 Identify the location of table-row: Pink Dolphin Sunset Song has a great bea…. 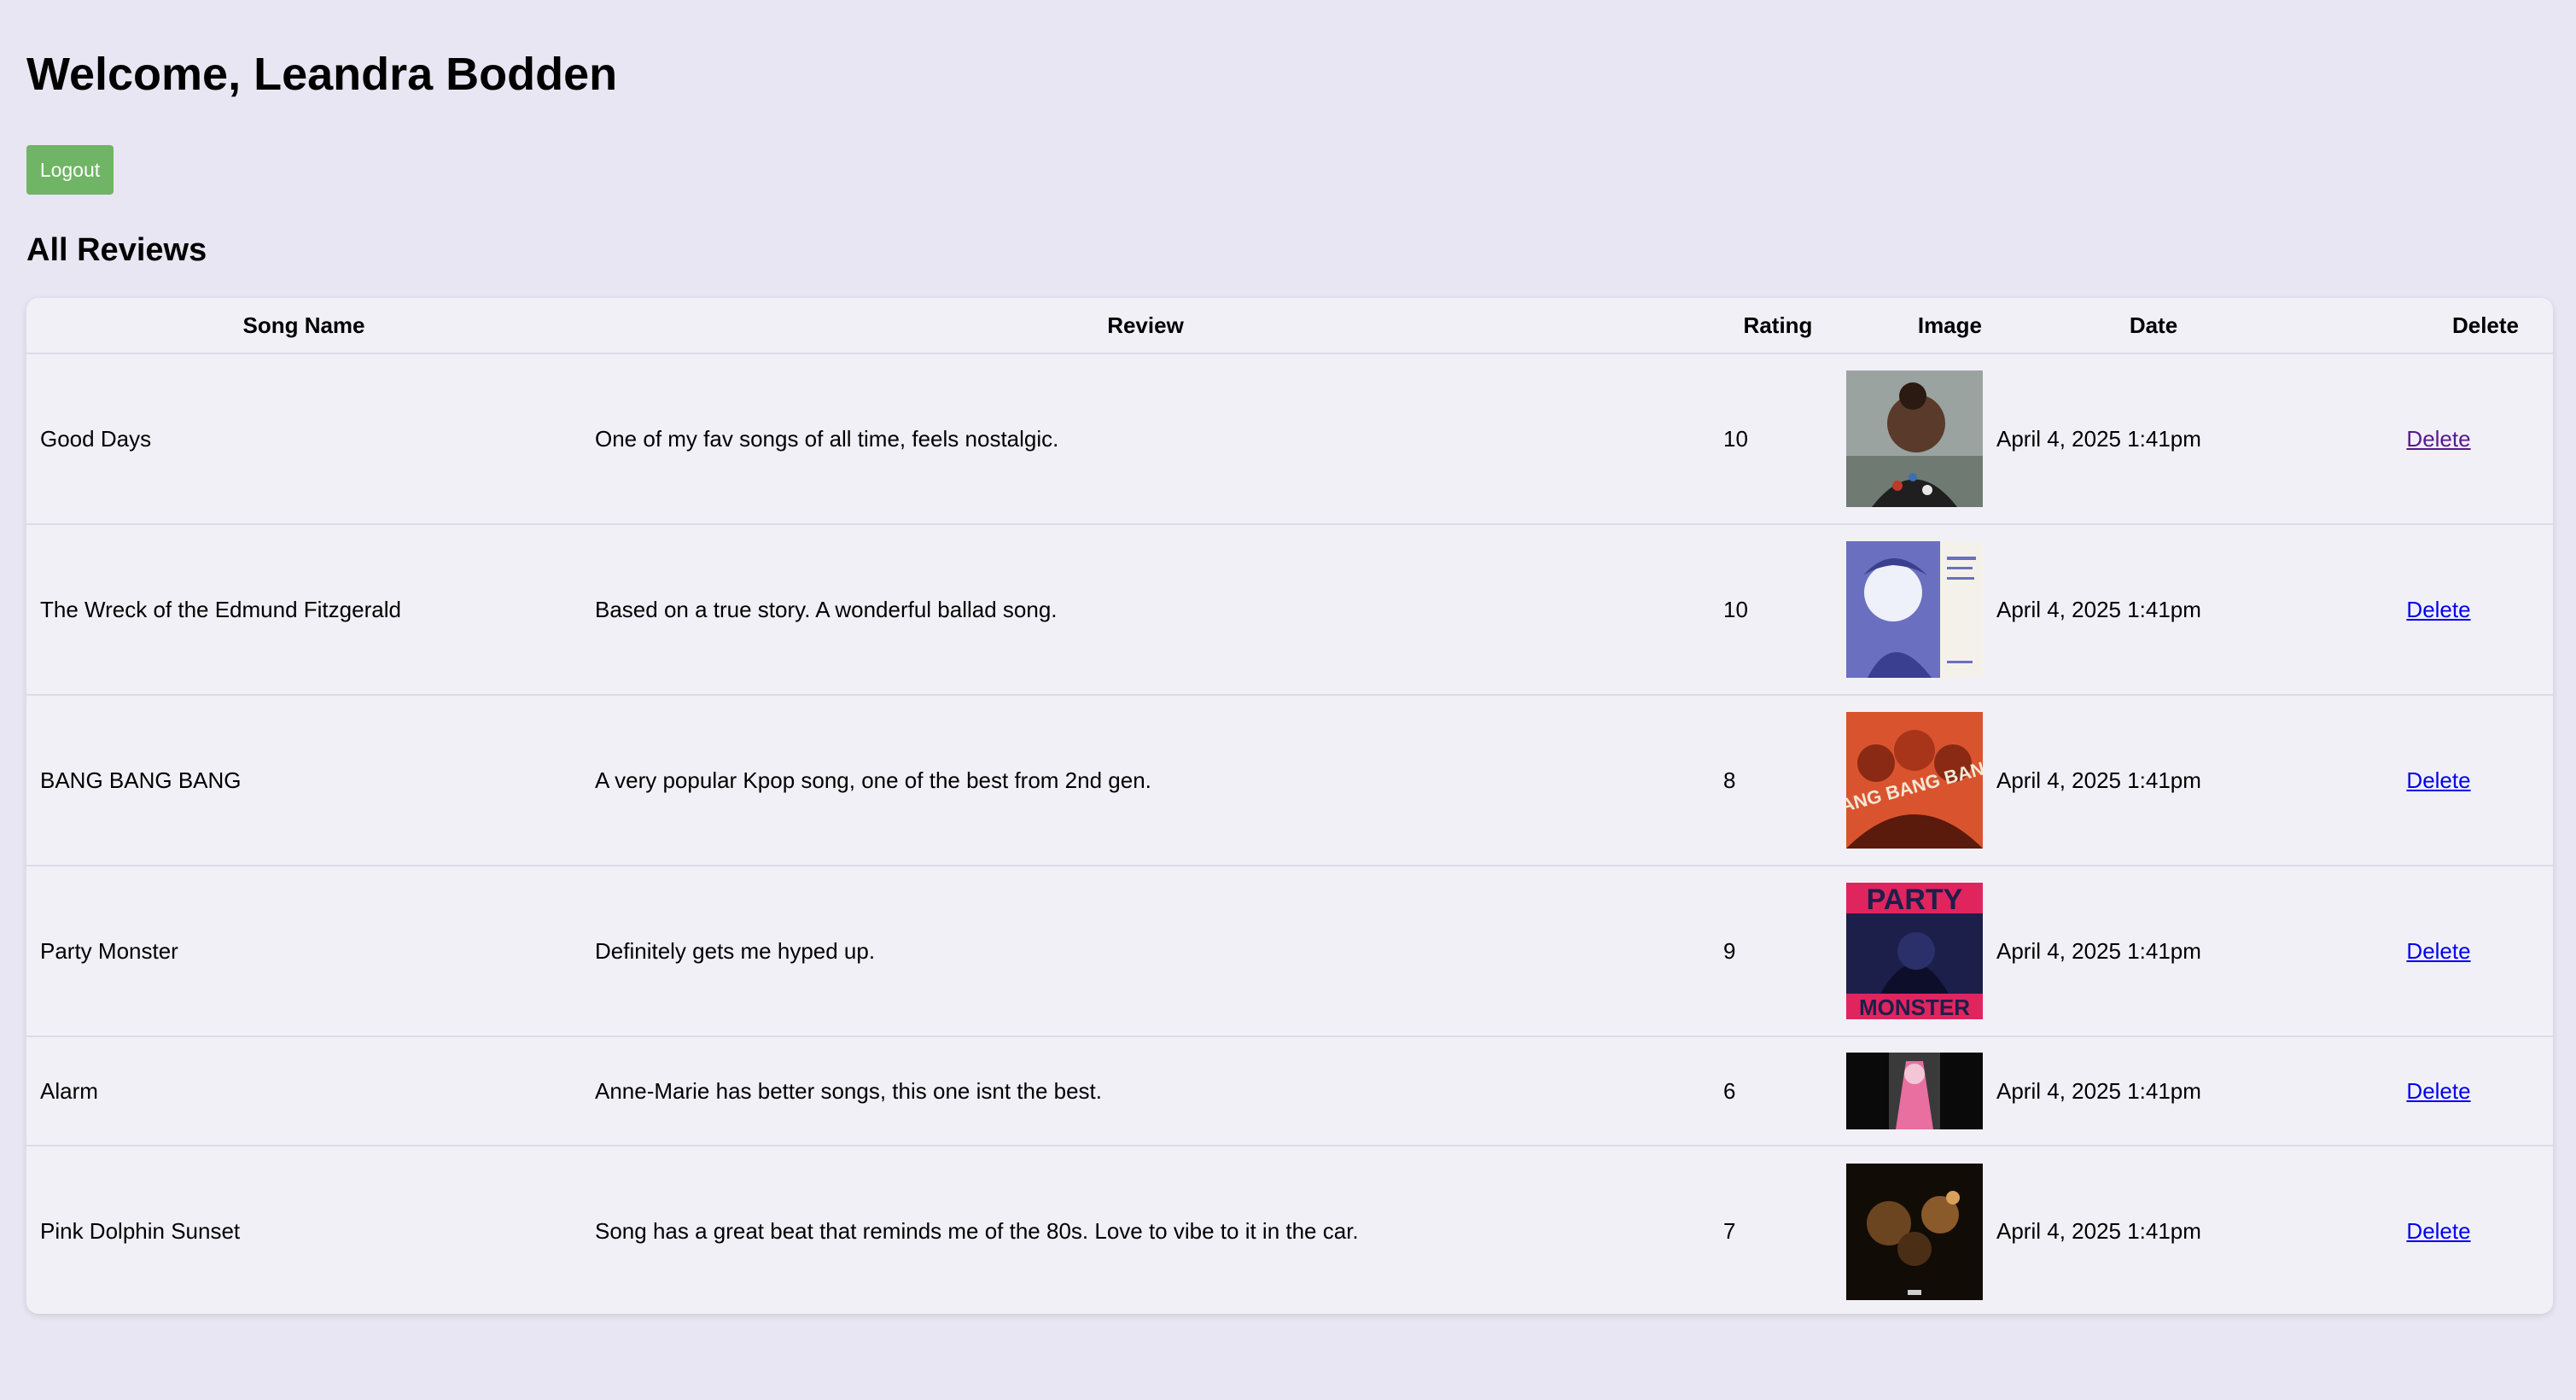
(1289, 1230).